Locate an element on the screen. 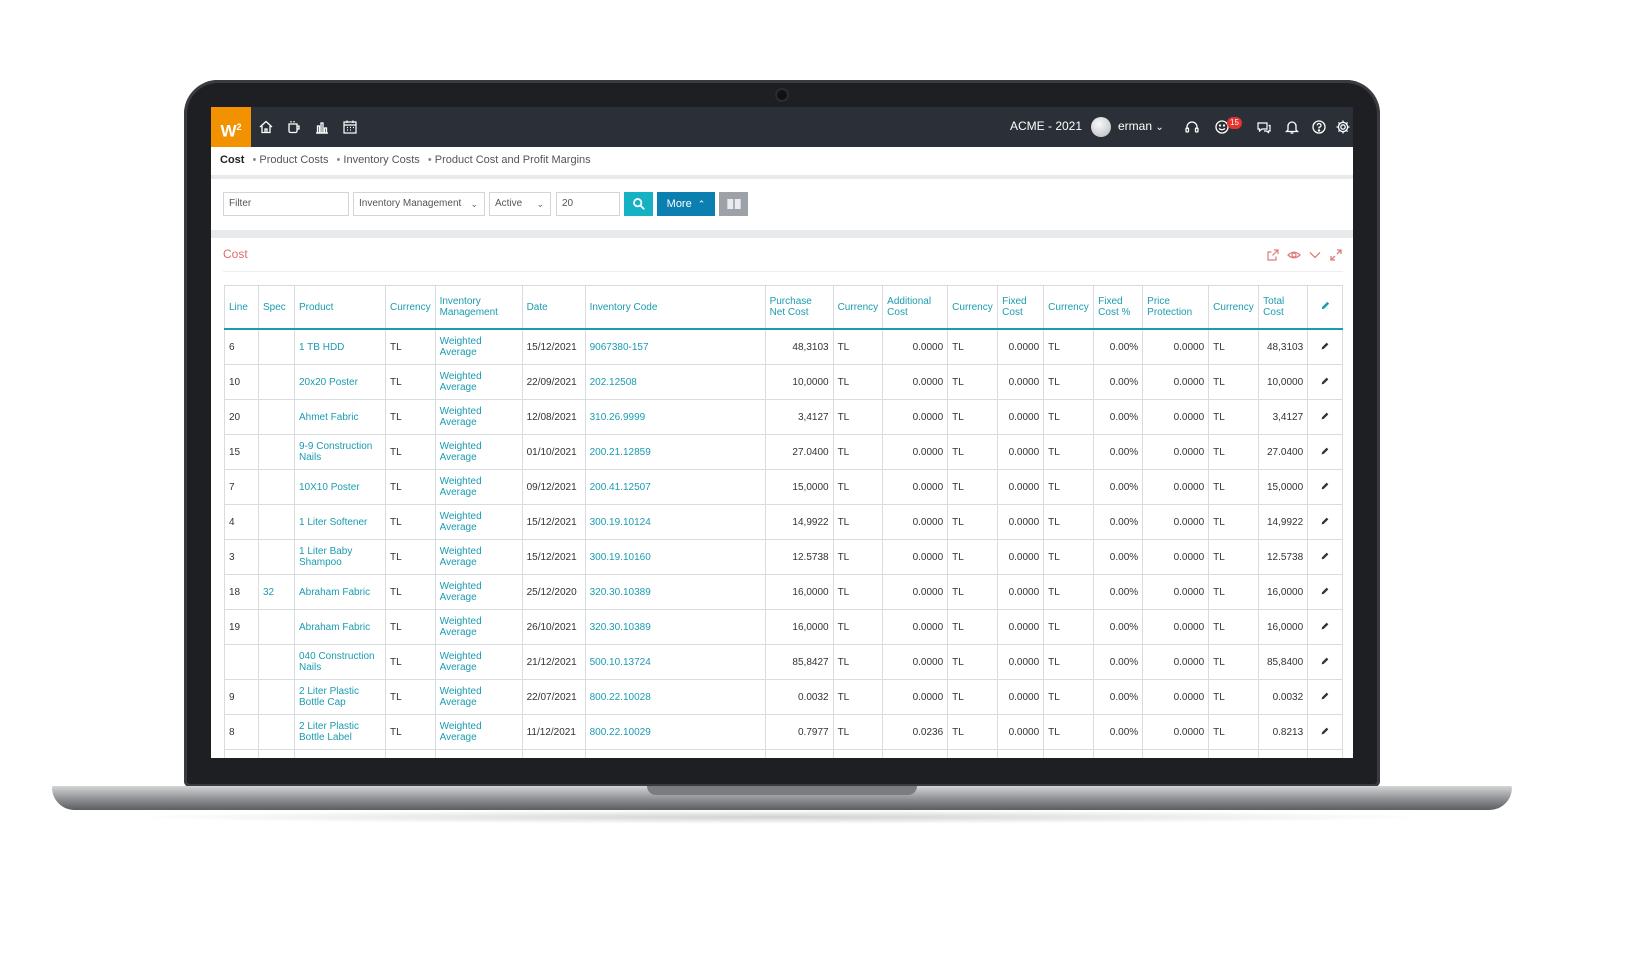  status-select: Active ⌄ is located at coordinates (520, 204).